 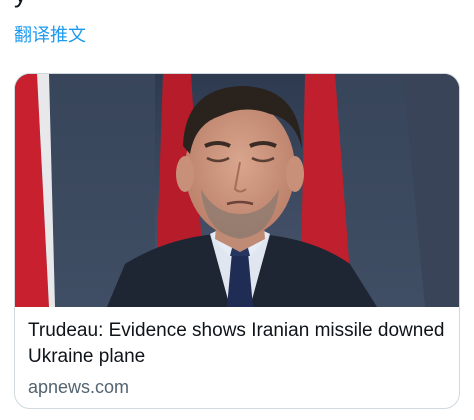 What do you see at coordinates (20, 3) in the screenshot?
I see `tweet-text-fragment: y` at bounding box center [20, 3].